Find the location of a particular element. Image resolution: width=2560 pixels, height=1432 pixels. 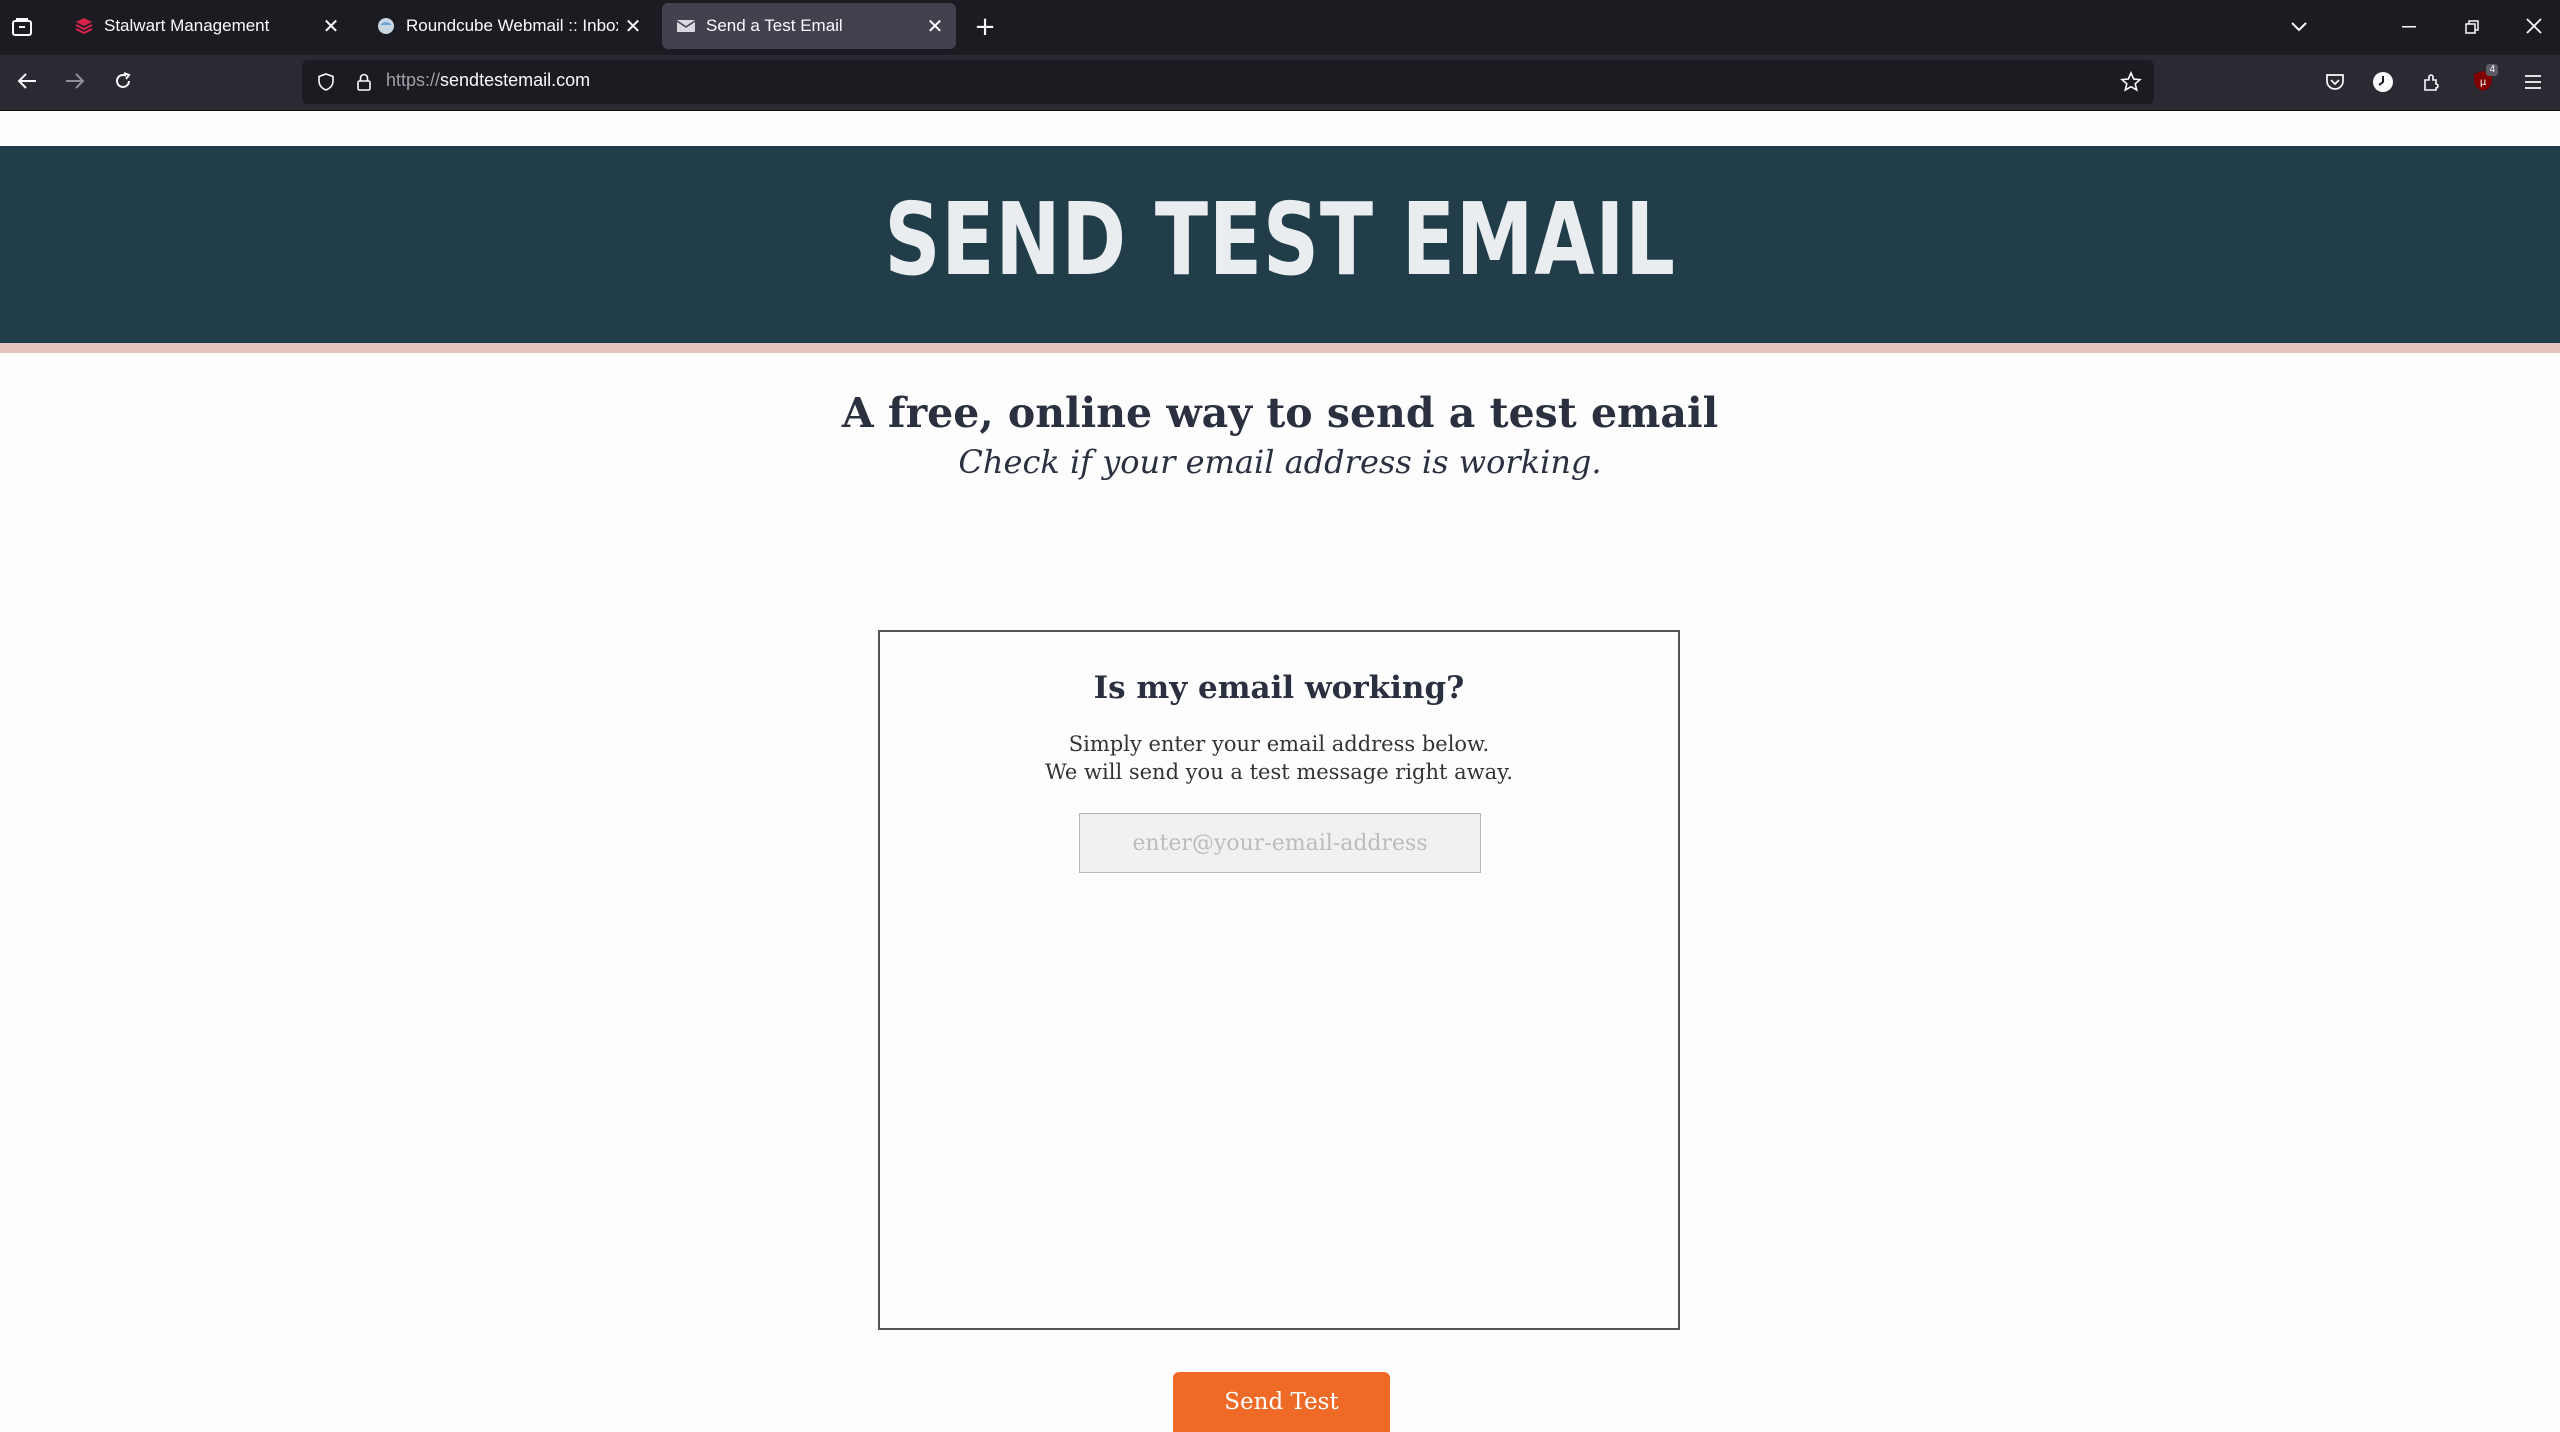

stalwart-logo-icon is located at coordinates (84, 26).